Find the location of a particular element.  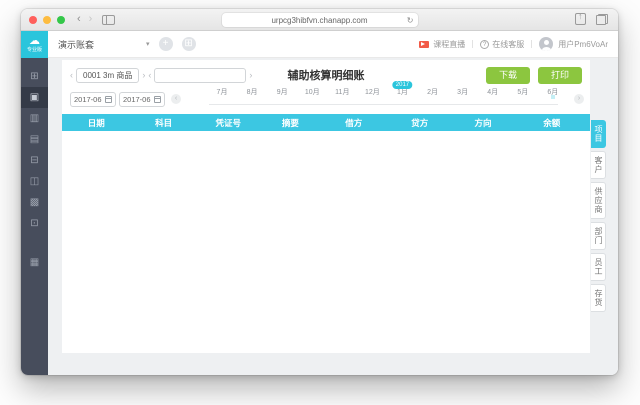

date-from-value: 2017-06 is located at coordinates (88, 99).